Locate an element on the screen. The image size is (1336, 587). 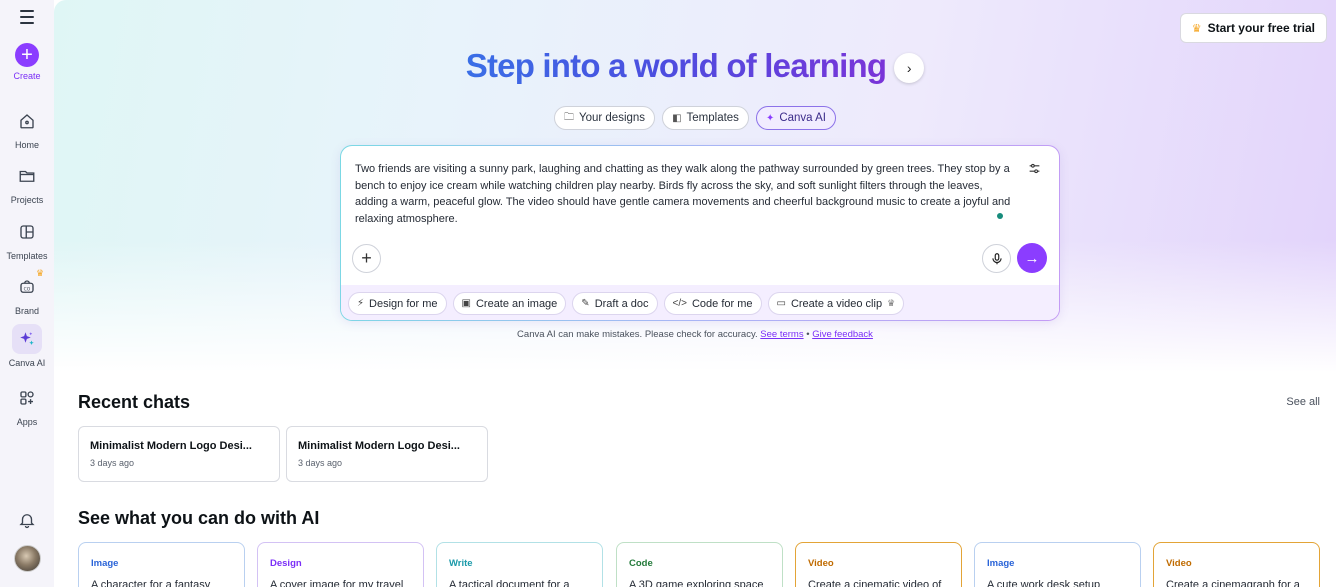
tab-label: Your designs is located at coordinates (612, 118).